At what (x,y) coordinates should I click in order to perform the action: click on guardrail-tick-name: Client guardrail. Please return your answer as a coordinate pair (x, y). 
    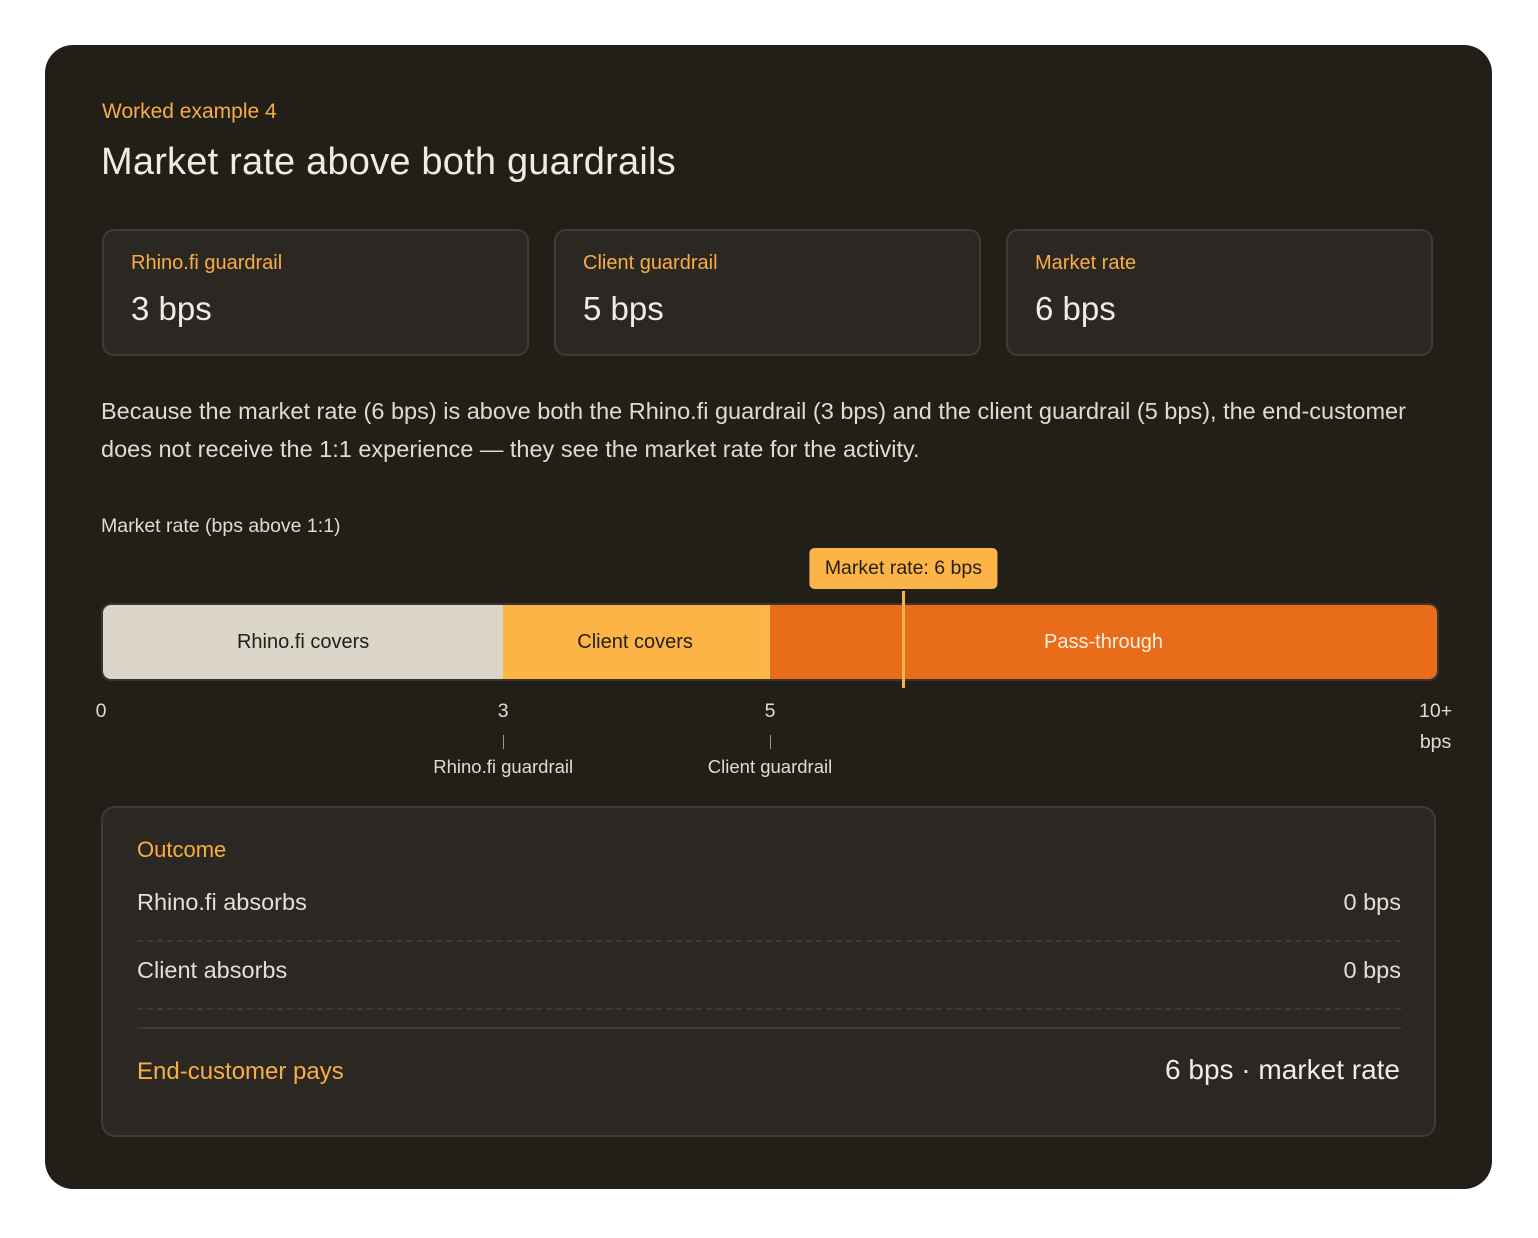
    Looking at the image, I should click on (770, 766).